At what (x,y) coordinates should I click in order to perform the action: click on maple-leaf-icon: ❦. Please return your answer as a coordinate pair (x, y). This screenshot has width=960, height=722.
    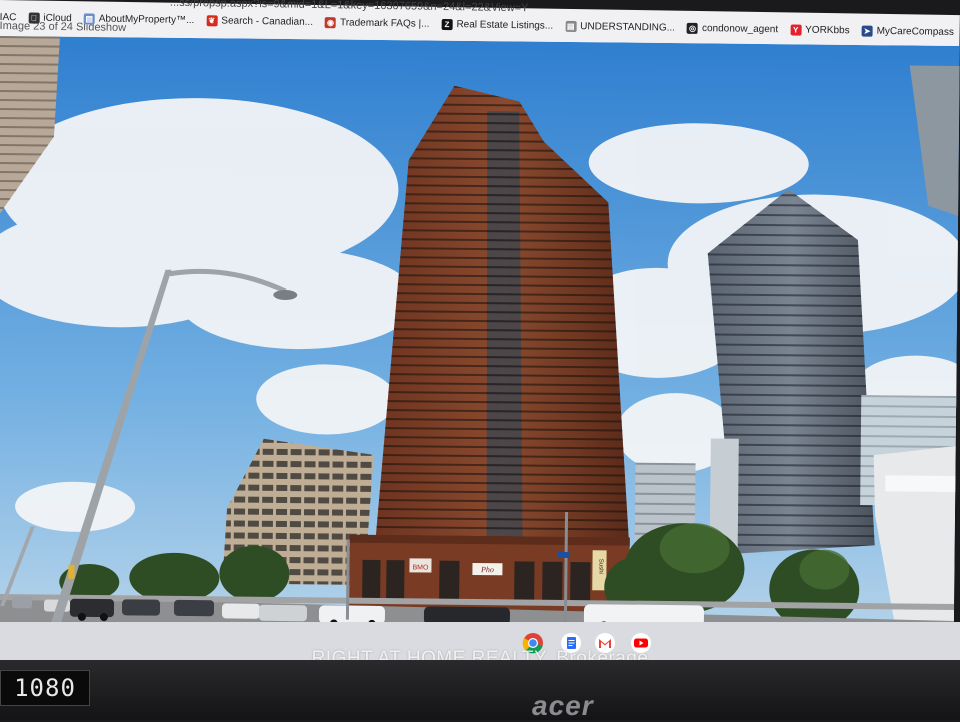
    Looking at the image, I should click on (212, 20).